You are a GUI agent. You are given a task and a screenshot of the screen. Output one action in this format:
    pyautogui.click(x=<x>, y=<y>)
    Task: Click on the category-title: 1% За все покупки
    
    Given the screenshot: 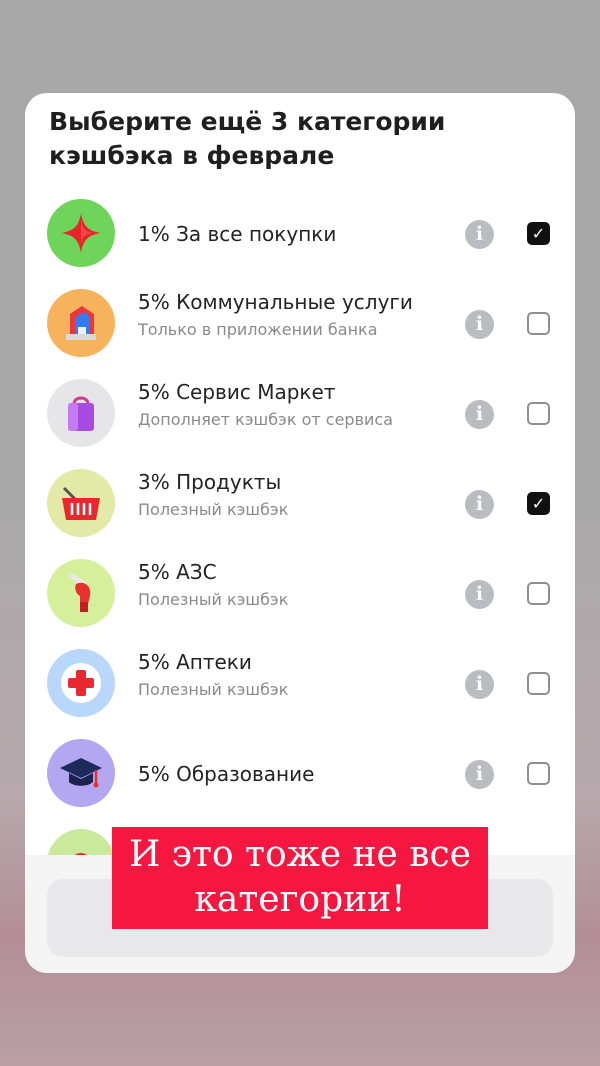 What is the action you would take?
    pyautogui.click(x=237, y=234)
    